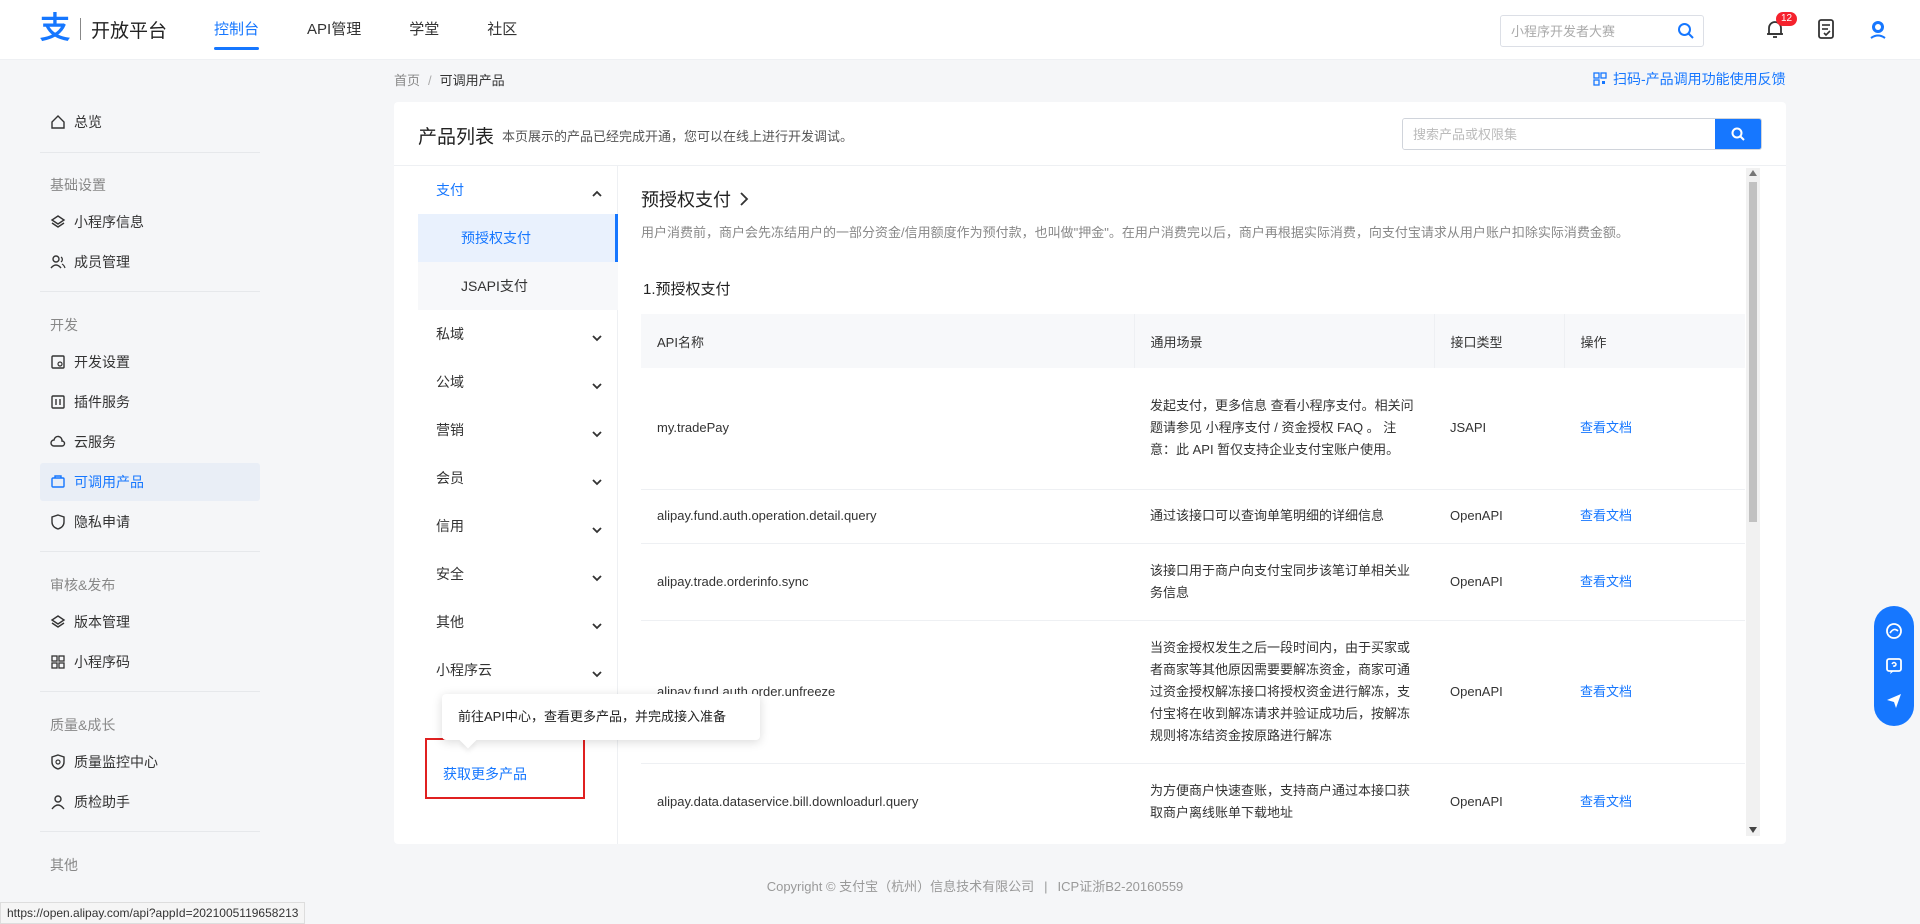 The height and width of the screenshot is (924, 1920). Describe the element at coordinates (1878, 30) in the screenshot. I see `user-avatar-icon` at that location.